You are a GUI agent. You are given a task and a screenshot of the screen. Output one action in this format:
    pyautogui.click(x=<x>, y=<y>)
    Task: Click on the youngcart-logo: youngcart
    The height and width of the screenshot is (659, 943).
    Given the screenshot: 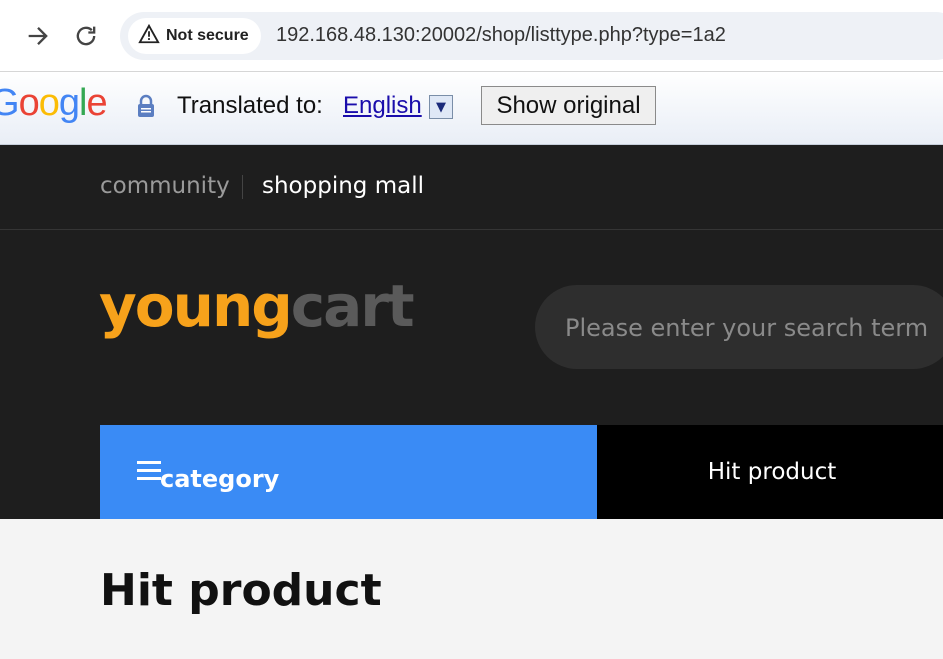 What is the action you would take?
    pyautogui.click(x=257, y=306)
    